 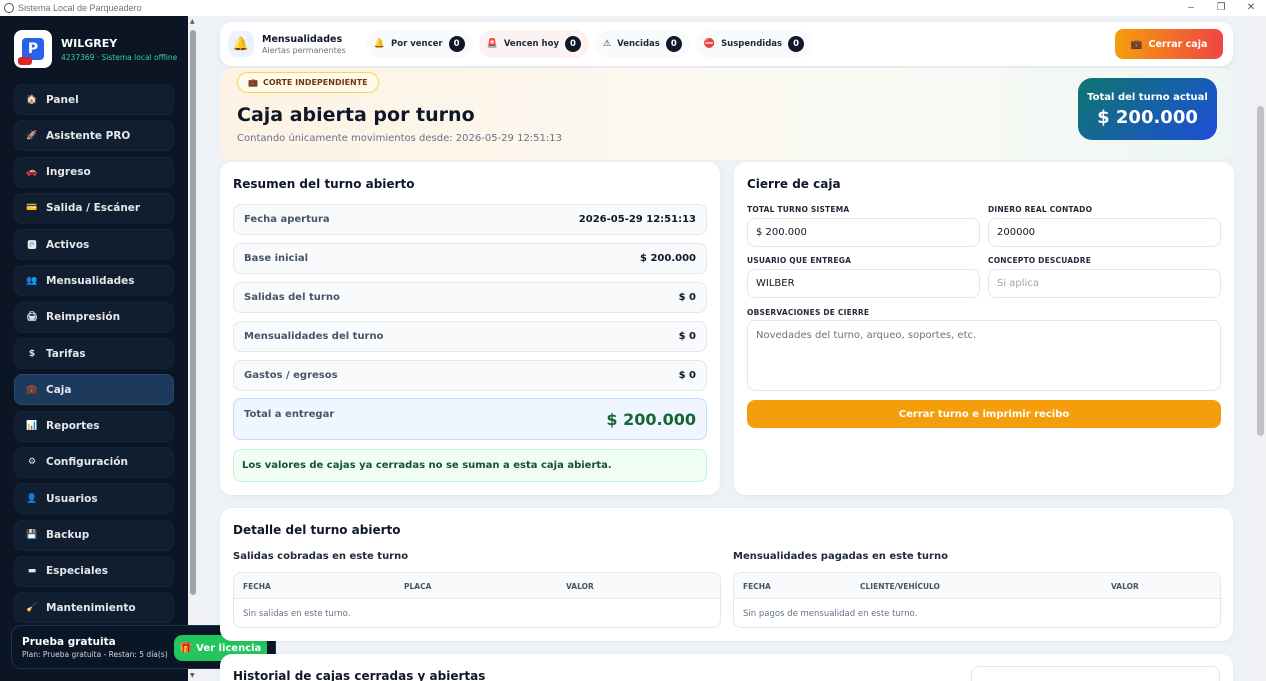 What do you see at coordinates (977, 586) in the screenshot?
I see `table-header: FECHA CLIENTE/VEHÍCULO VALOR` at bounding box center [977, 586].